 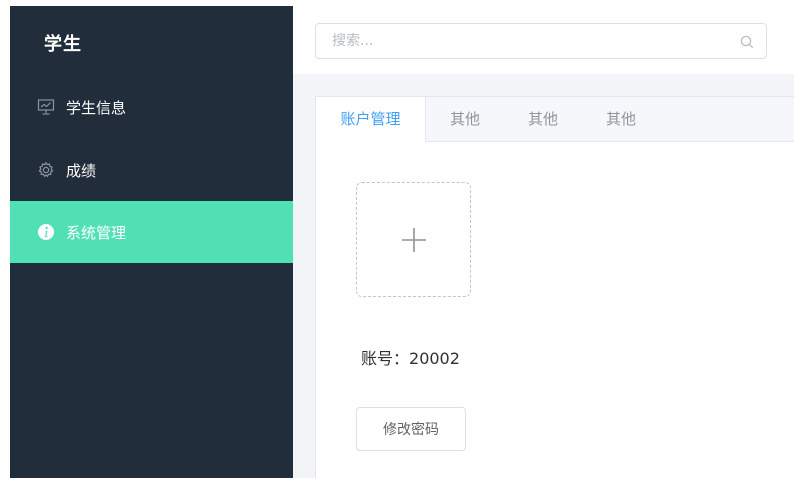 What do you see at coordinates (46, 107) in the screenshot?
I see `presentation-chart-icon` at bounding box center [46, 107].